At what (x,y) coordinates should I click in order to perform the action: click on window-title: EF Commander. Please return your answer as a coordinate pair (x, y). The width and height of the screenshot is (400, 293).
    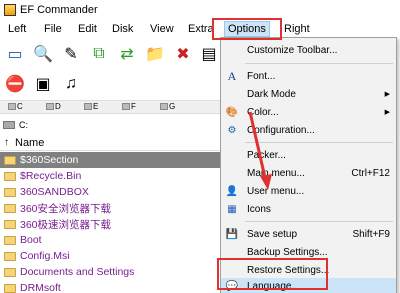
    Looking at the image, I should click on (59, 10).